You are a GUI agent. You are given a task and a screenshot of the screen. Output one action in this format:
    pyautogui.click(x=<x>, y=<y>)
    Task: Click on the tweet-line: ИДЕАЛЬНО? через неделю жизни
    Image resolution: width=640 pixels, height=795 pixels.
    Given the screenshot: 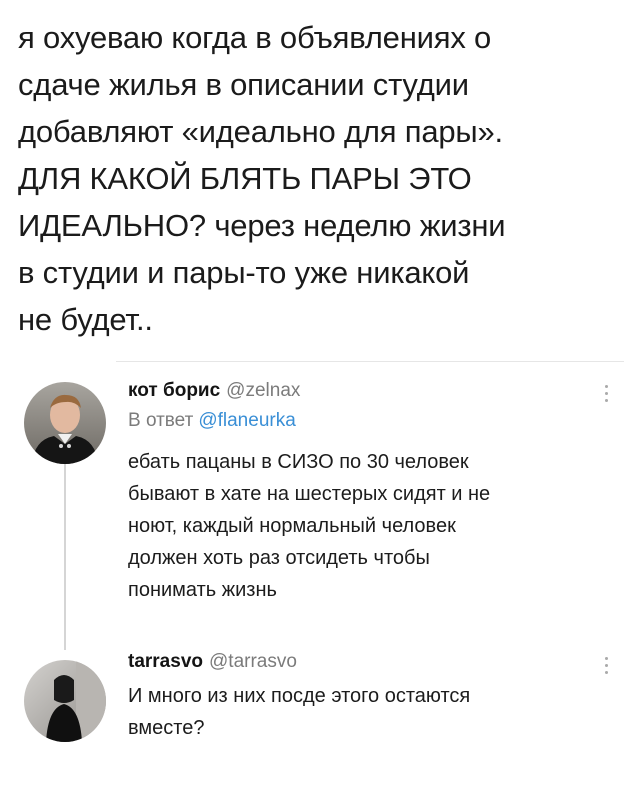 What is the action you would take?
    pyautogui.click(x=262, y=225)
    